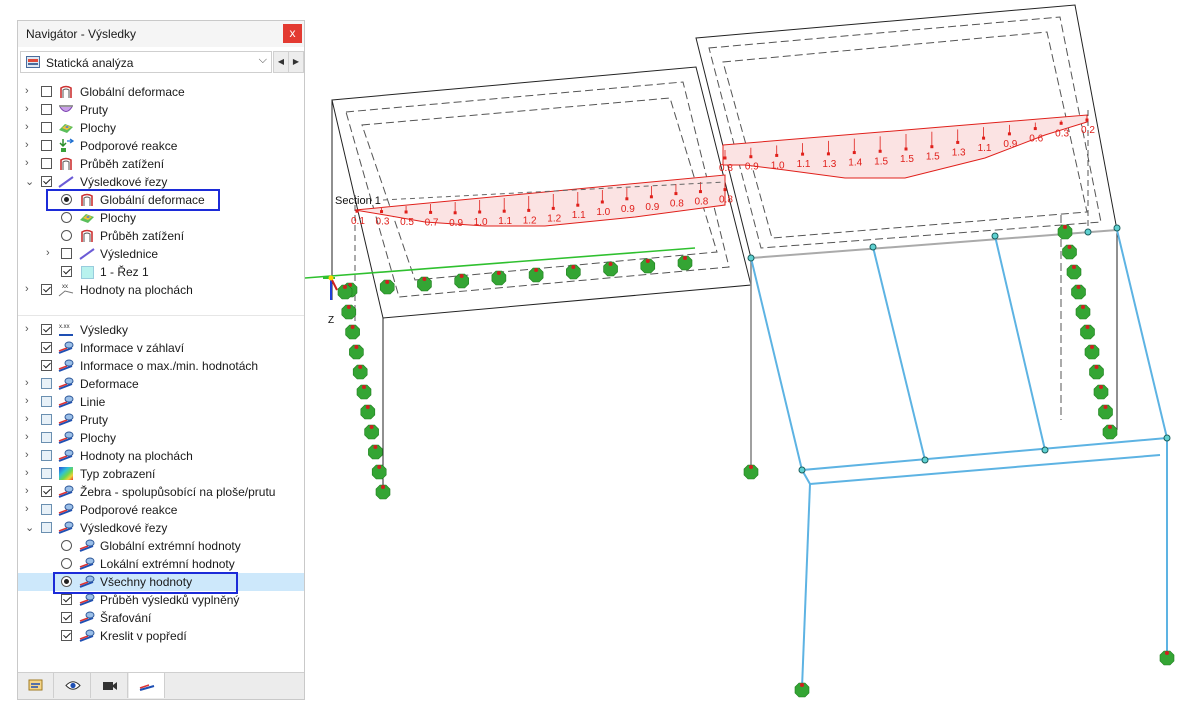  I want to click on tree-item-sub-vyslednice: › Výslednice, so click(161, 254).